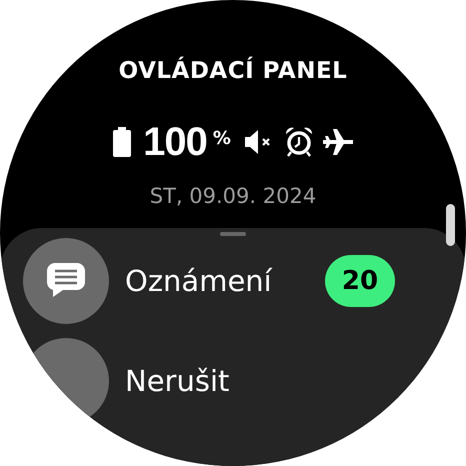 The height and width of the screenshot is (466, 466). Describe the element at coordinates (450, 225) in the screenshot. I see `scroll-indicator` at that location.